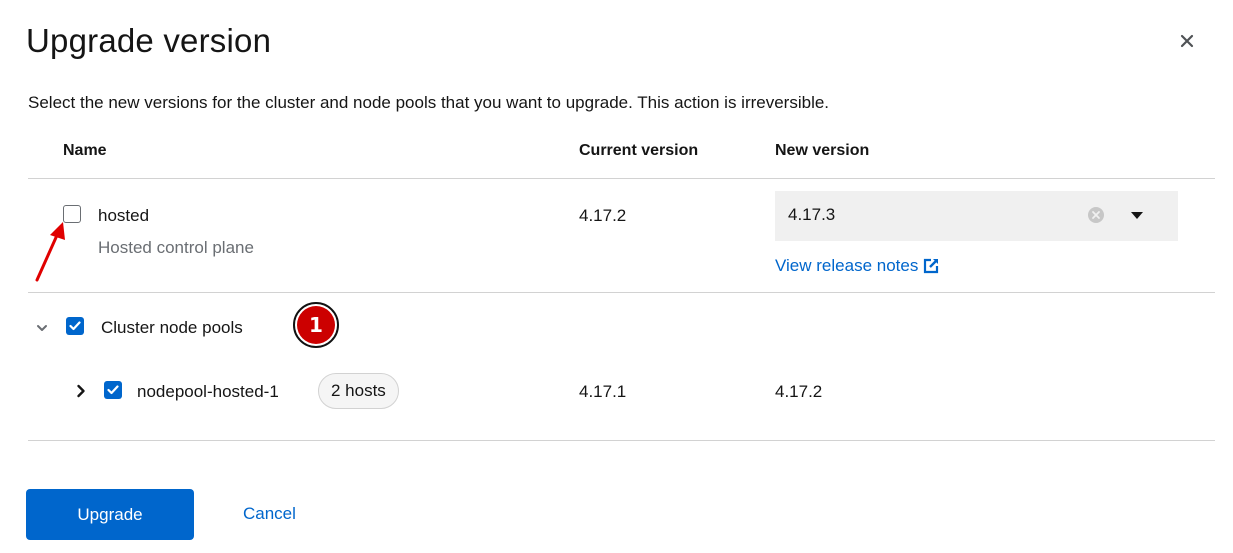  Describe the element at coordinates (812, 214) in the screenshot. I see `hosted-new-version-value: 4.17.3` at that location.